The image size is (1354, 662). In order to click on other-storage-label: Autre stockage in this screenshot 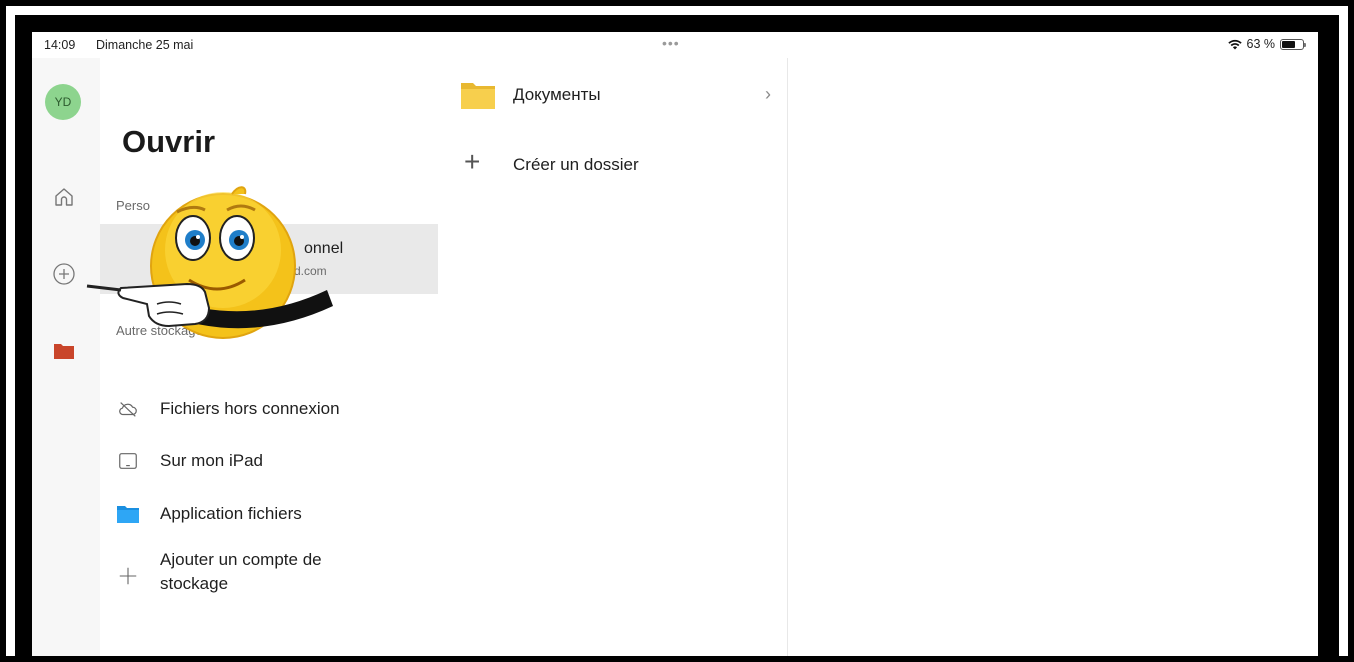, I will do `click(159, 330)`.